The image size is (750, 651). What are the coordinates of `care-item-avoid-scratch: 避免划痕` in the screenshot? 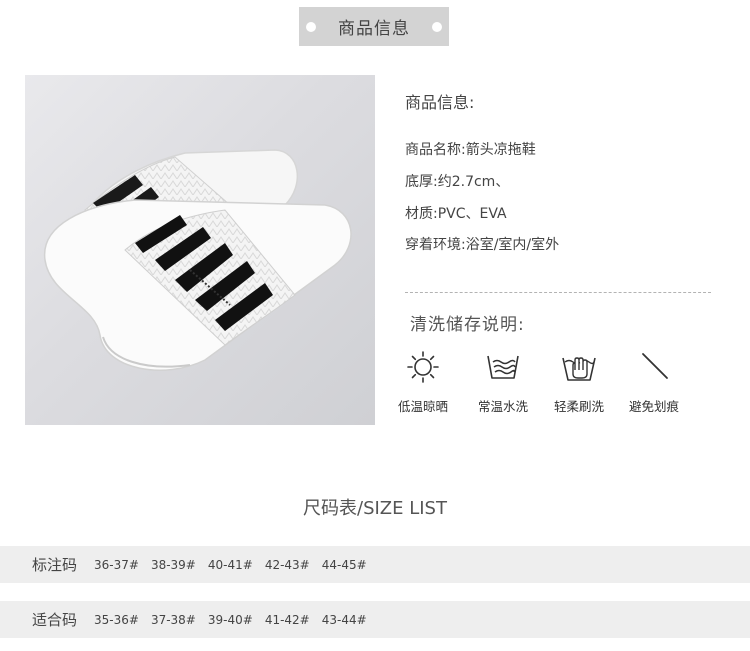 It's located at (654, 382).